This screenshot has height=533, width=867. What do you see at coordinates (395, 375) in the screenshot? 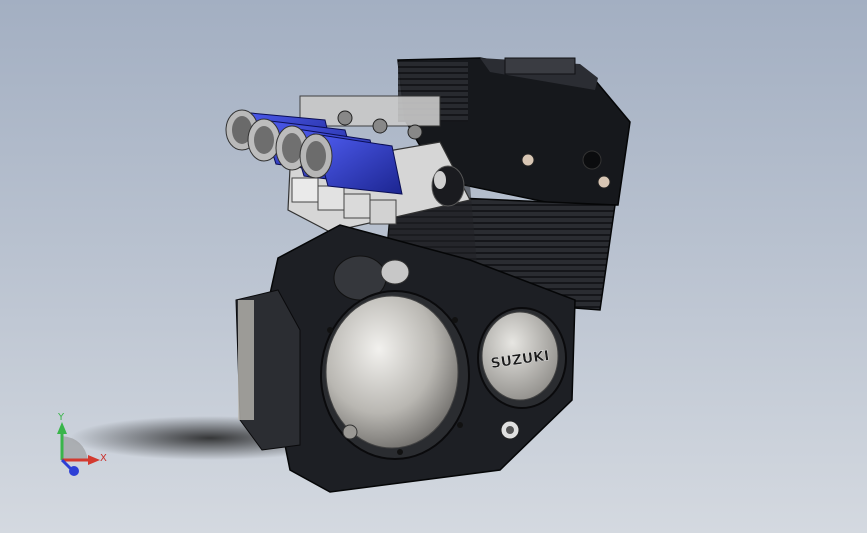
I see `clutch-cover` at bounding box center [395, 375].